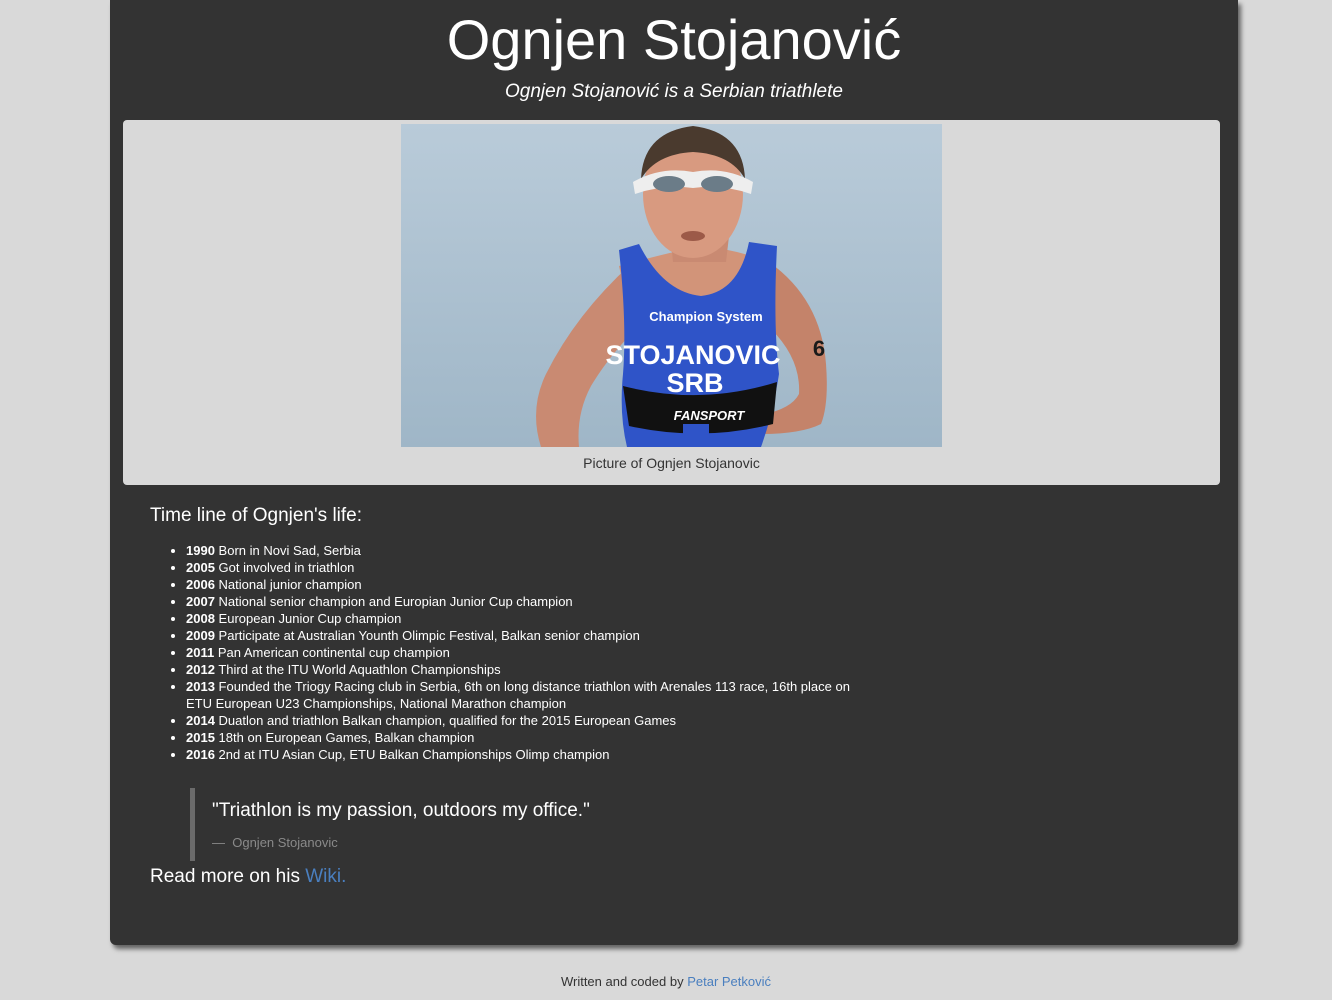  What do you see at coordinates (289, 550) in the screenshot?
I see `timeline-text: Born in Novi Sad, Serbia` at bounding box center [289, 550].